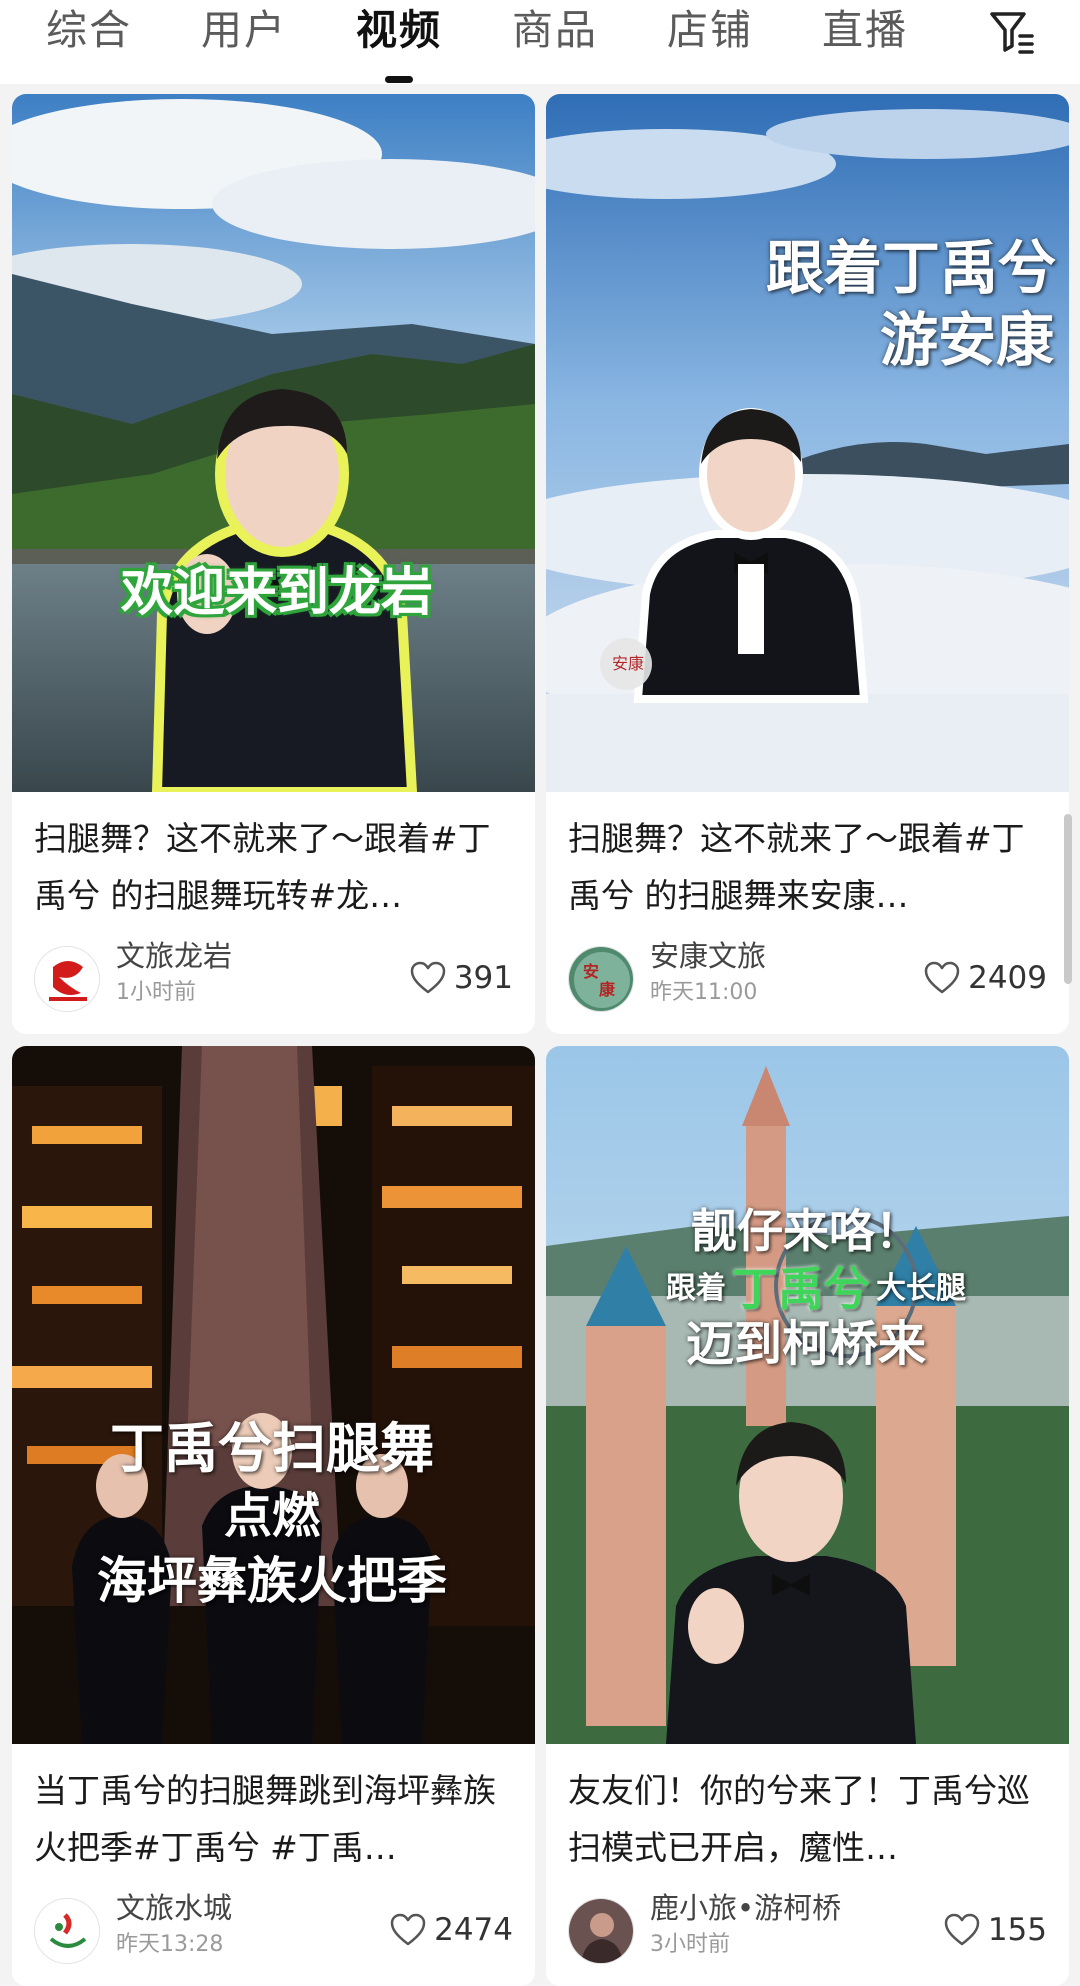 Image resolution: width=1080 pixels, height=1986 pixels. Describe the element at coordinates (399, 34) in the screenshot. I see `tab-videos: 视频` at that location.